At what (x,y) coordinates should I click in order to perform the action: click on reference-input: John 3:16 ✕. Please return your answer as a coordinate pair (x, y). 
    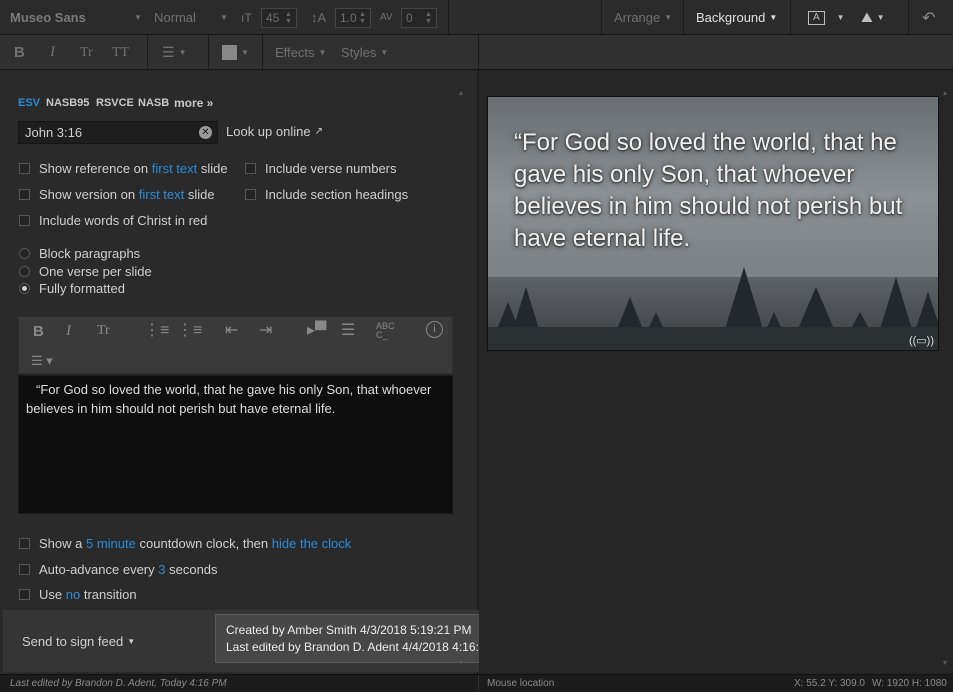
    Looking at the image, I should click on (118, 132).